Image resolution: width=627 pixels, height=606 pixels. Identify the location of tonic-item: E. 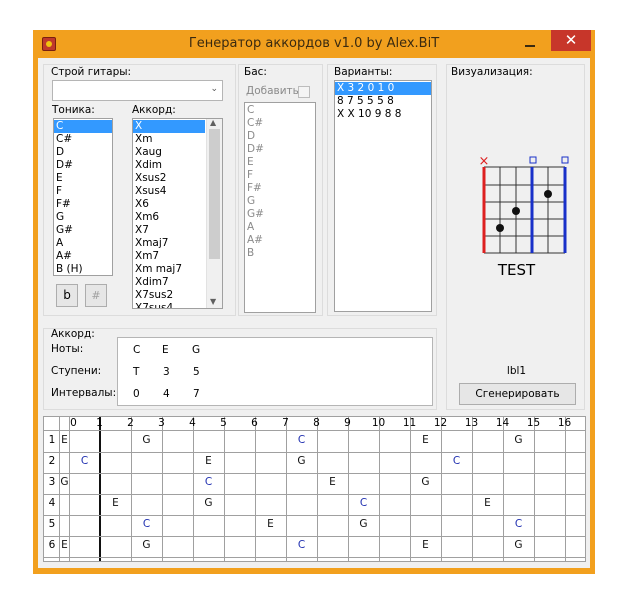
(83, 178).